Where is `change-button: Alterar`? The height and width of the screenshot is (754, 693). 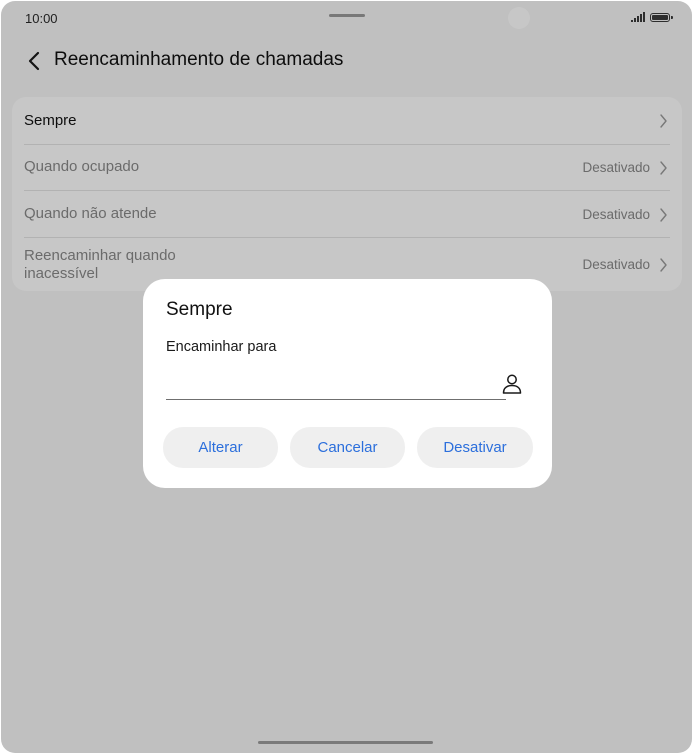 change-button: Alterar is located at coordinates (220, 447).